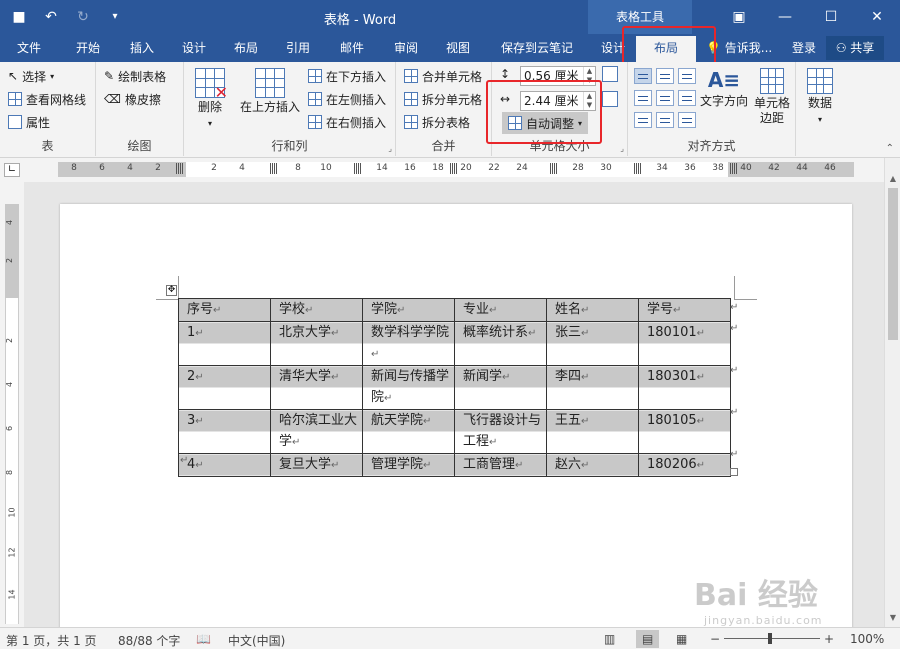 The height and width of the screenshot is (649, 900). What do you see at coordinates (592, 343) in the screenshot?
I see `table-cell: 张三↵` at bounding box center [592, 343].